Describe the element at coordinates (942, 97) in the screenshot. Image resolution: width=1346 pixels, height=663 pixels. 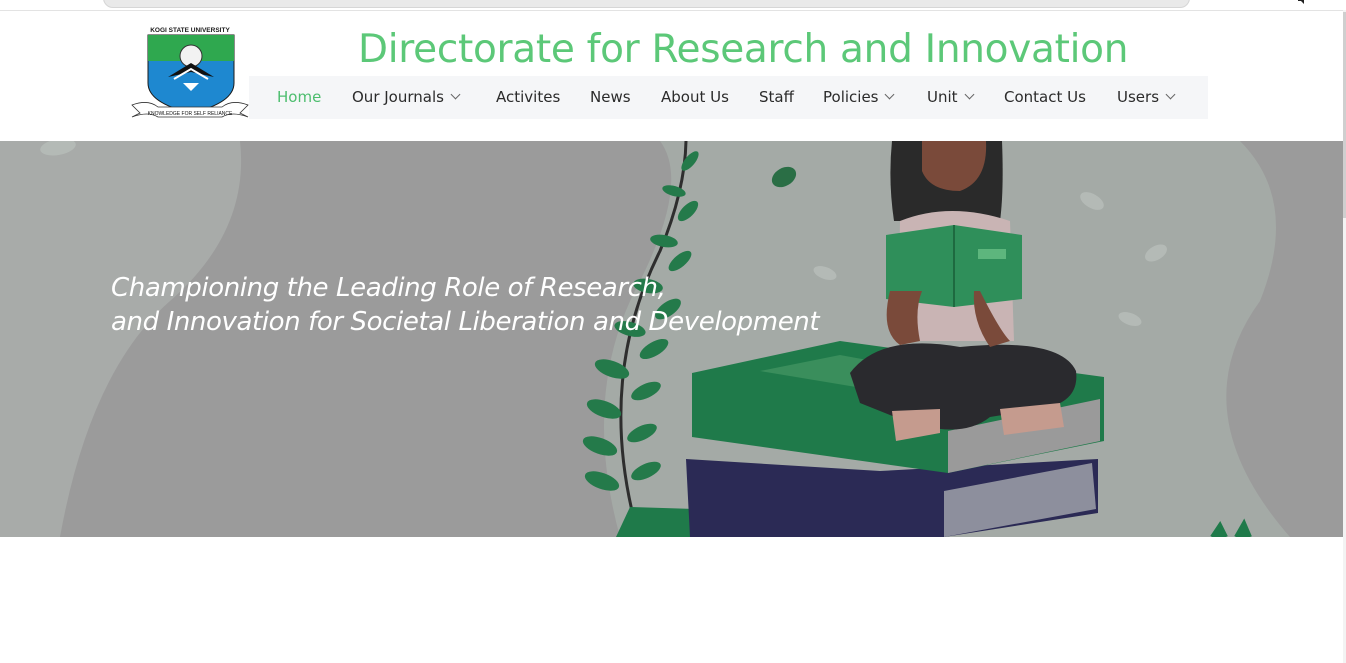
I see `nav-item-label: Unit` at that location.